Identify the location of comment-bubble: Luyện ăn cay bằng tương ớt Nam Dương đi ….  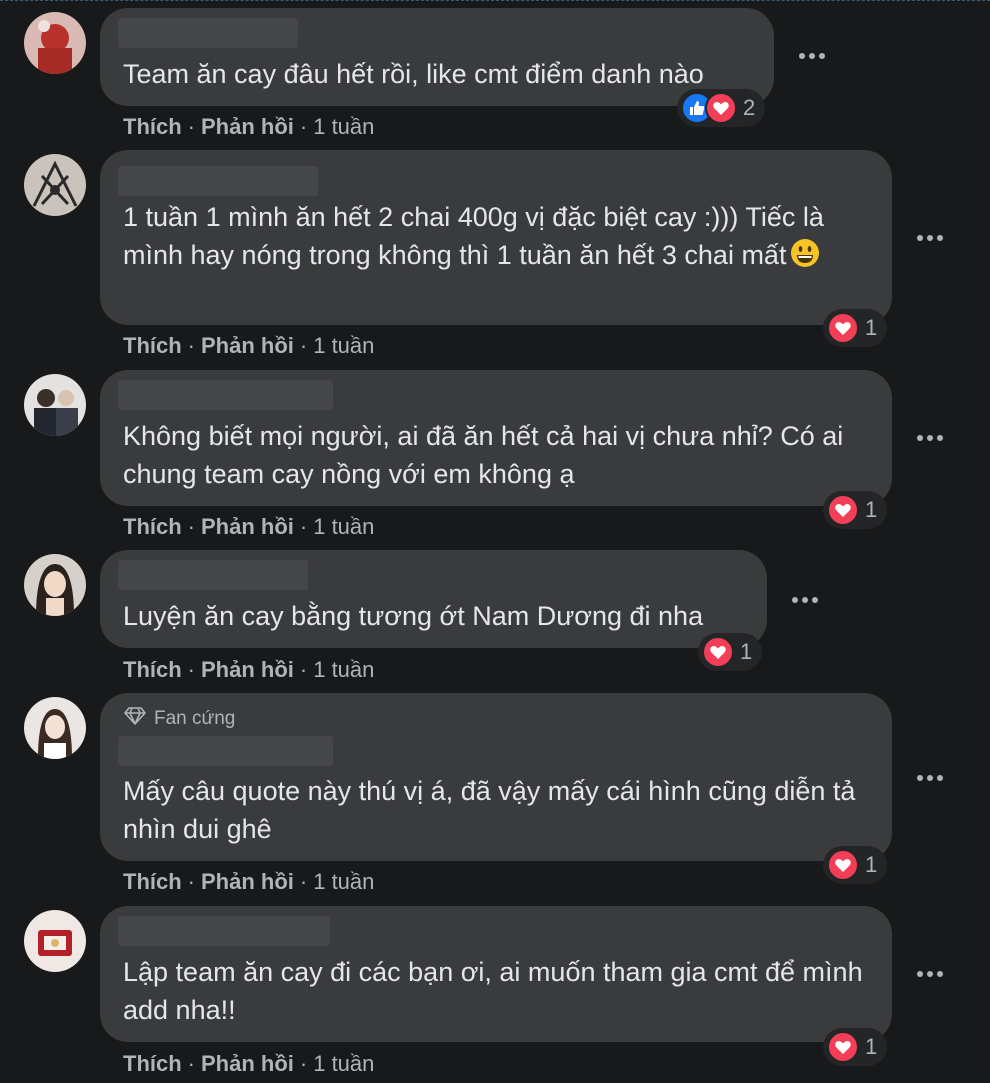
(433, 599).